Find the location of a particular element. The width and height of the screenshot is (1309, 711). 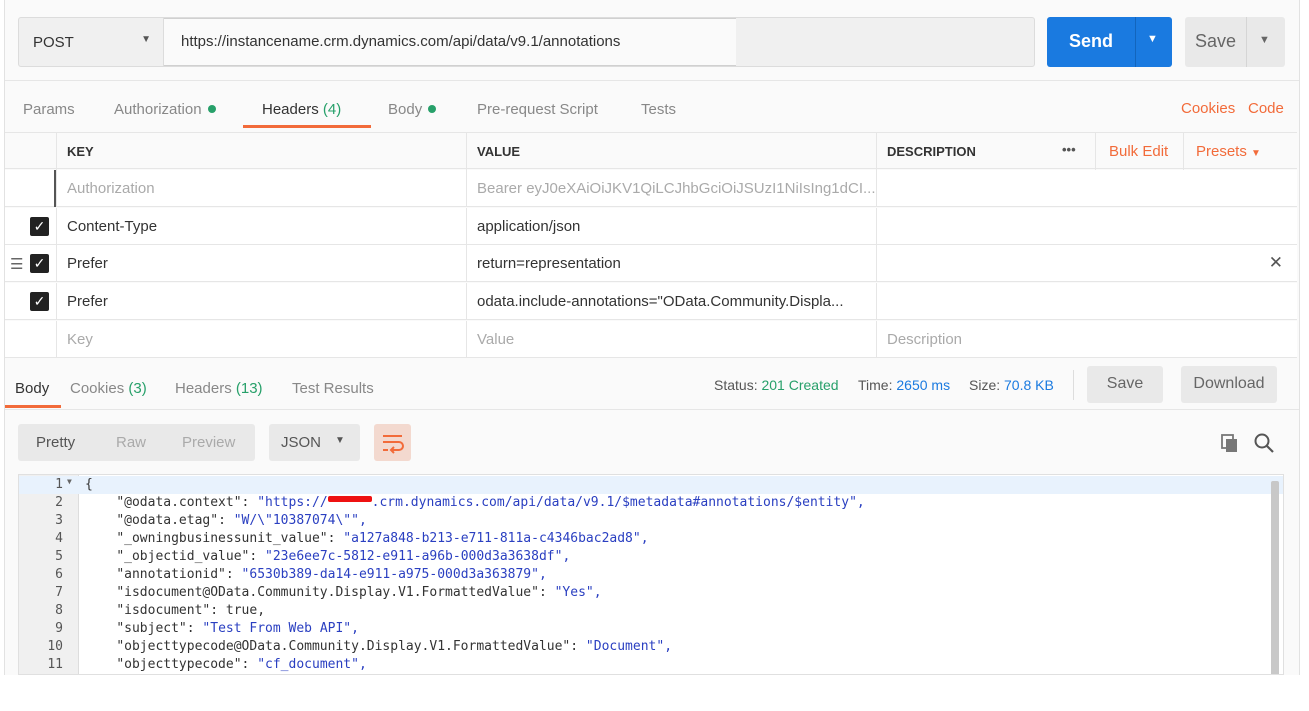

col-value: VALUE is located at coordinates (671, 151).